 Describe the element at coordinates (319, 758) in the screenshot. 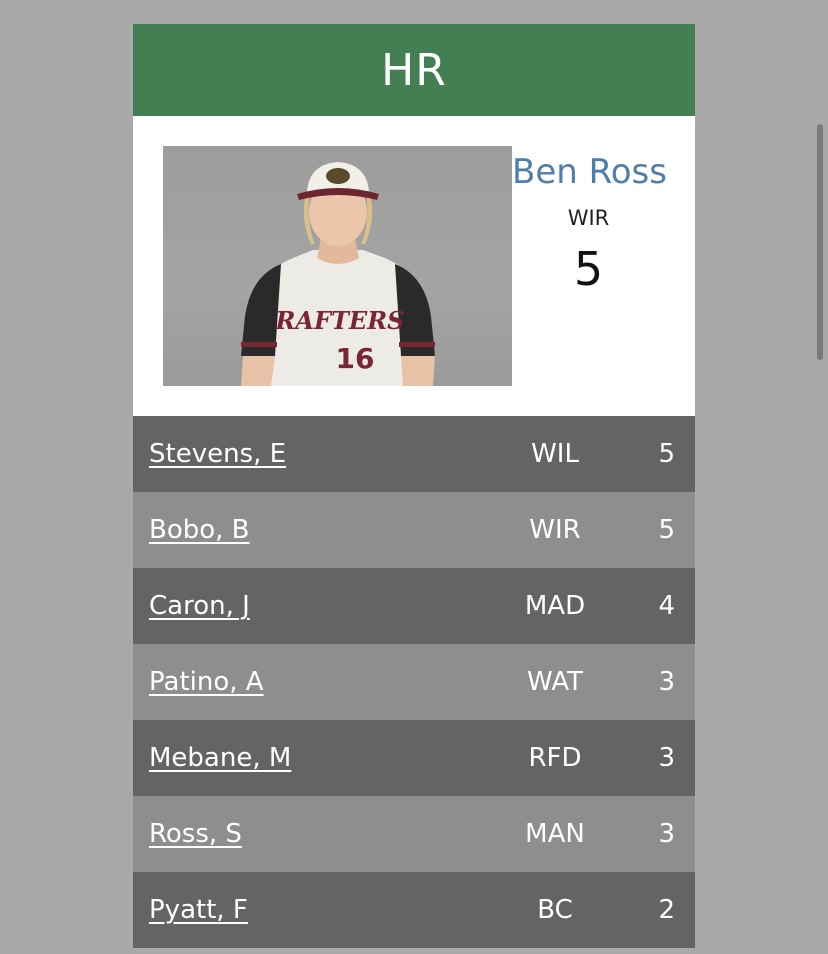

I see `player-name-link: Mebane, M` at that location.